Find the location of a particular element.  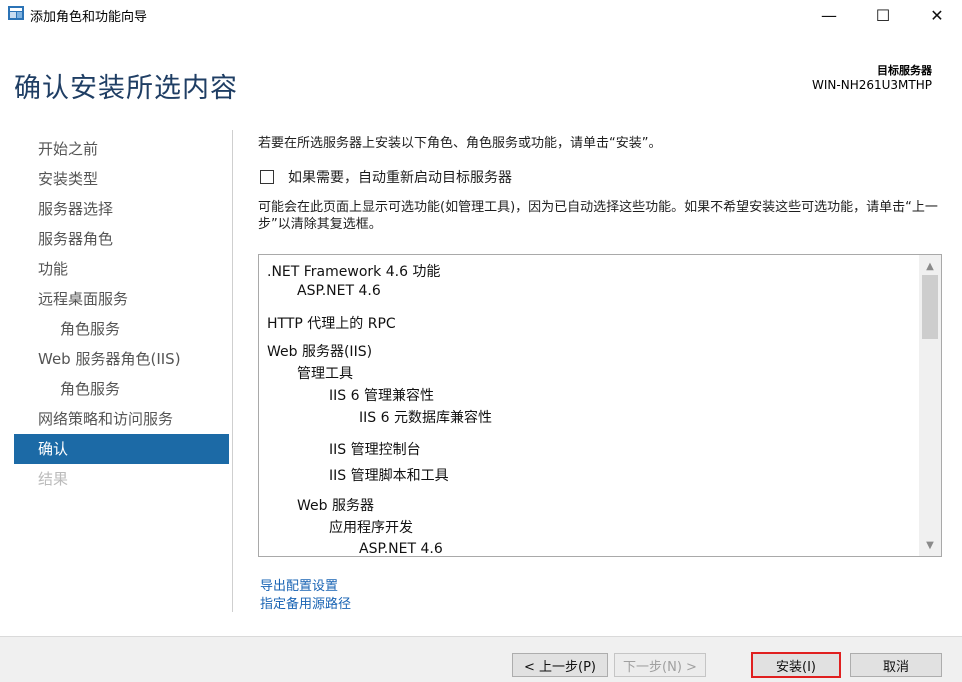

target-server-label: 目标服务器 is located at coordinates (904, 70).